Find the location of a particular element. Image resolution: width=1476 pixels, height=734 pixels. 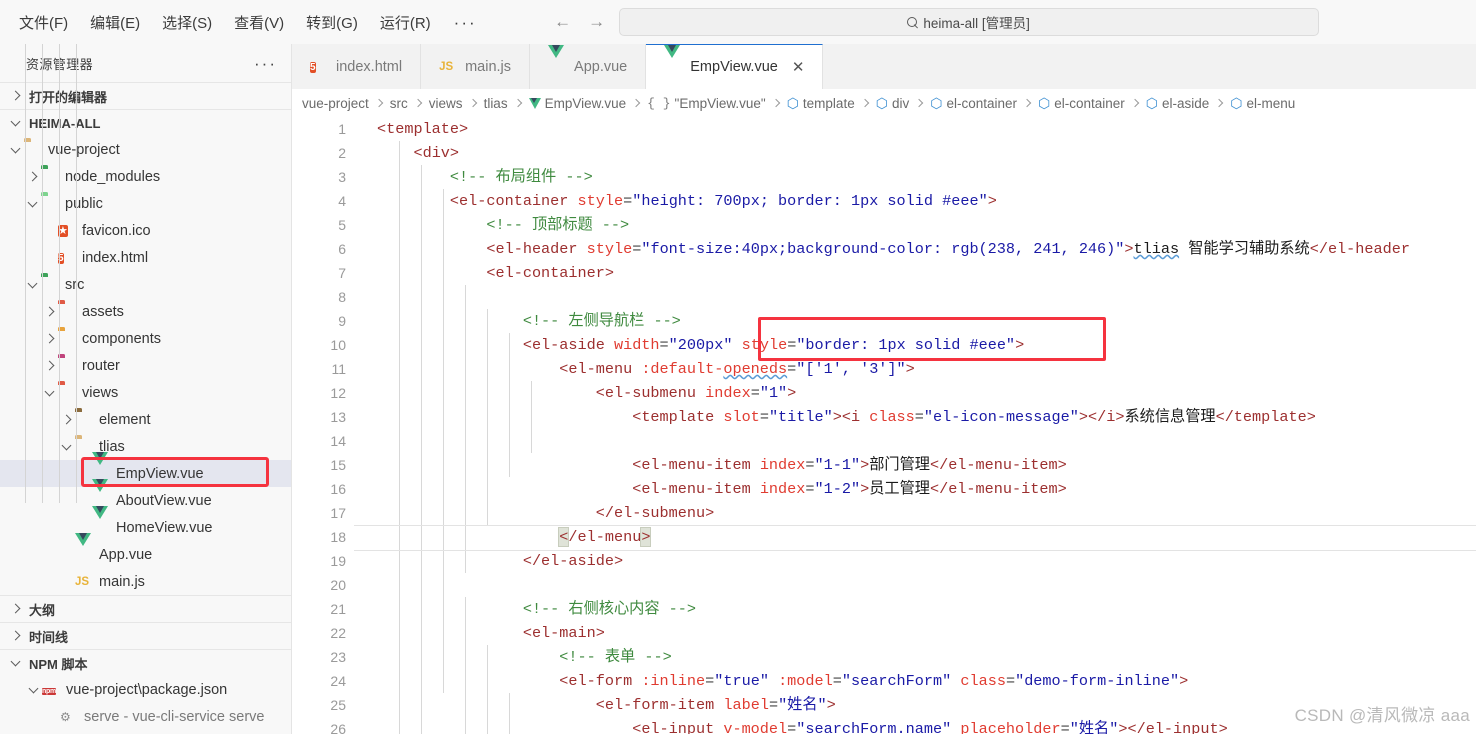

file-tree-file: ★ favicon.ico is located at coordinates (145, 230).